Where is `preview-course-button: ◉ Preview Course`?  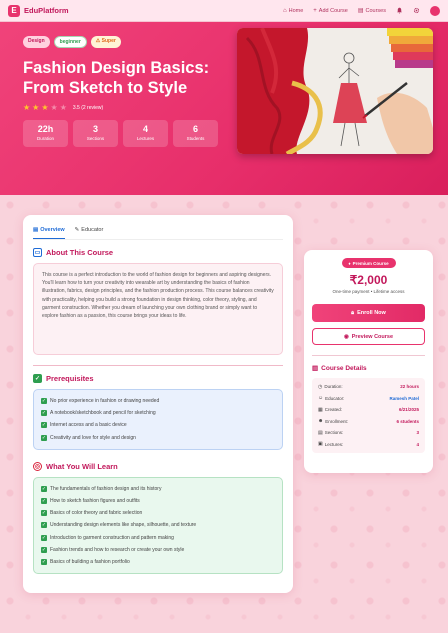
preview-course-button: ◉ Preview Course is located at coordinates (368, 336).